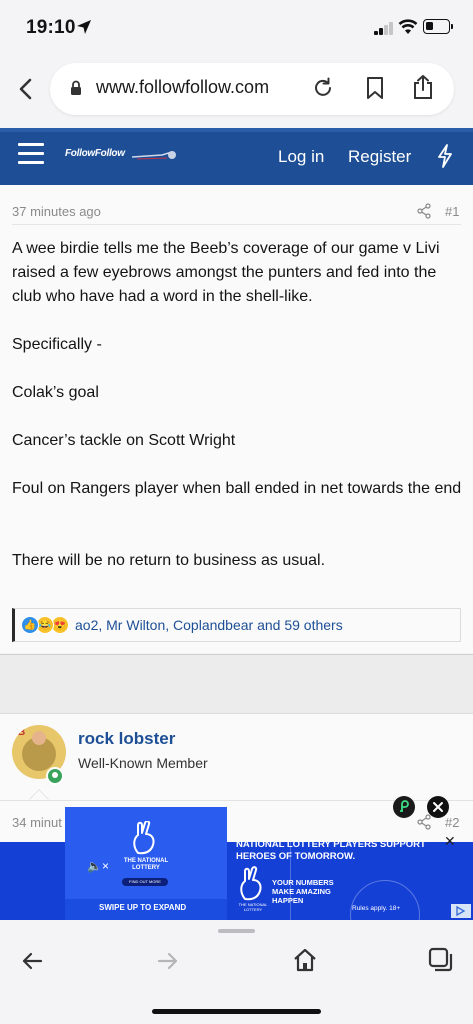 The width and height of the screenshot is (473, 1024). Describe the element at coordinates (126, 739) in the screenshot. I see `username: rock lobster` at that location.